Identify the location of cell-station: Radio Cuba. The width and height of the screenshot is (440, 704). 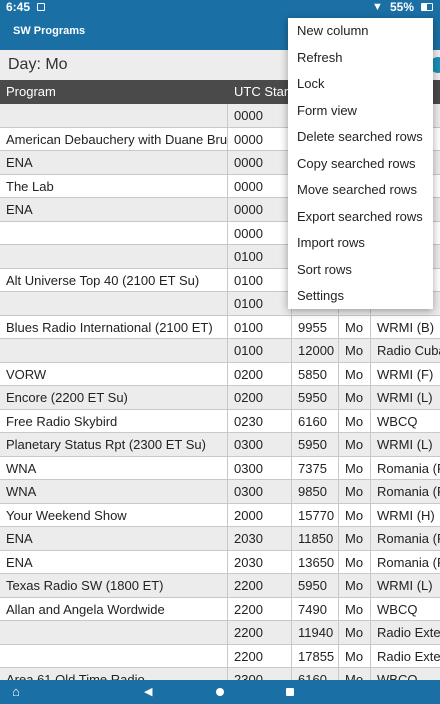
(405, 350).